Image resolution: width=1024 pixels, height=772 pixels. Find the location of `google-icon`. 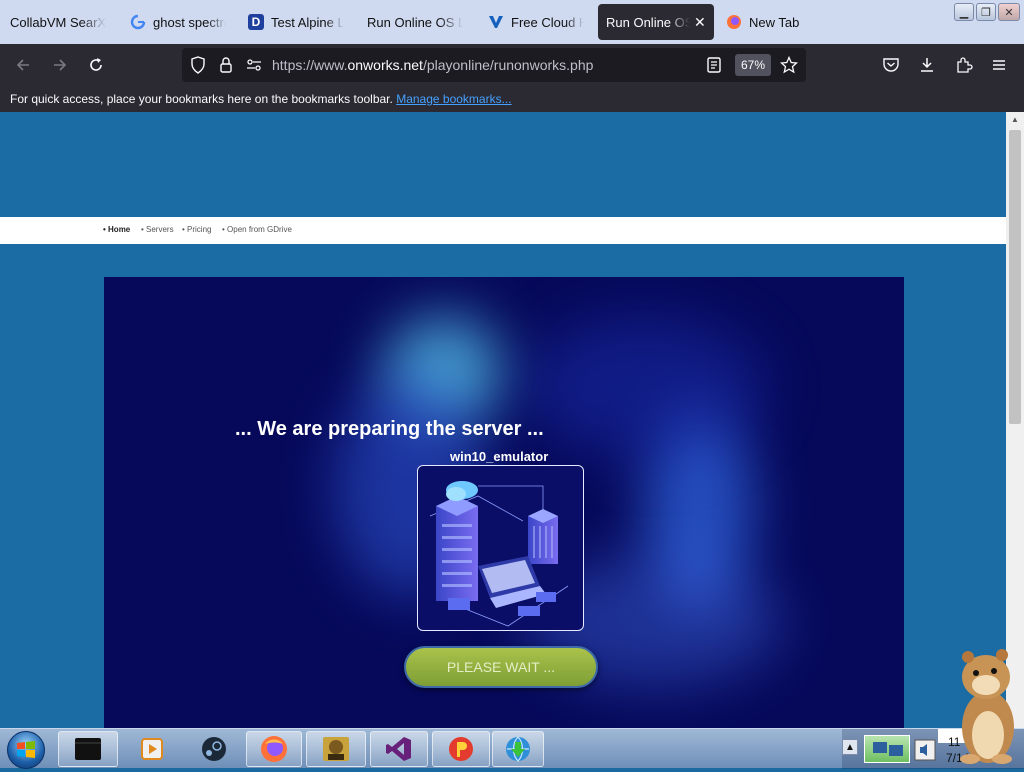

google-icon is located at coordinates (138, 22).